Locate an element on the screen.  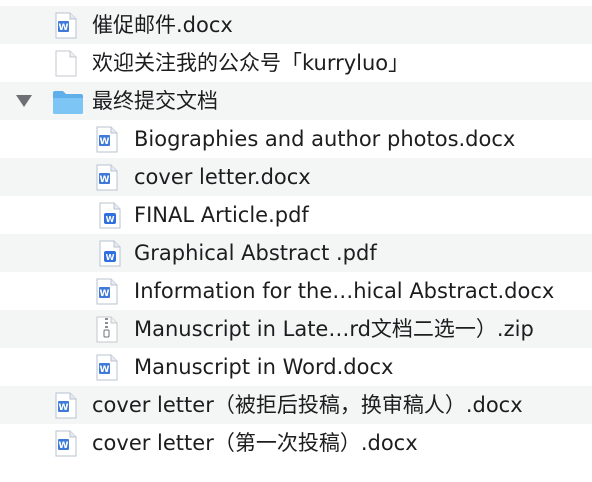
list-item: 最终提交文档 is located at coordinates (296, 101).